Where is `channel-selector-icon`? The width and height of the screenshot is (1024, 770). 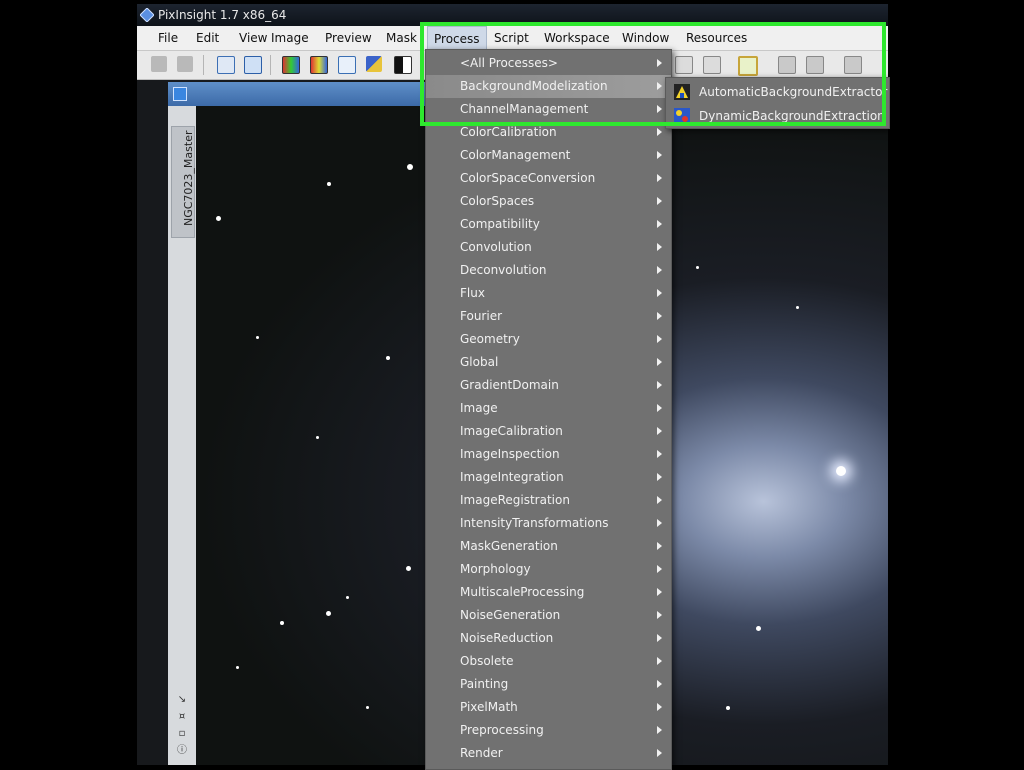
channel-selector-icon is located at coordinates (319, 65).